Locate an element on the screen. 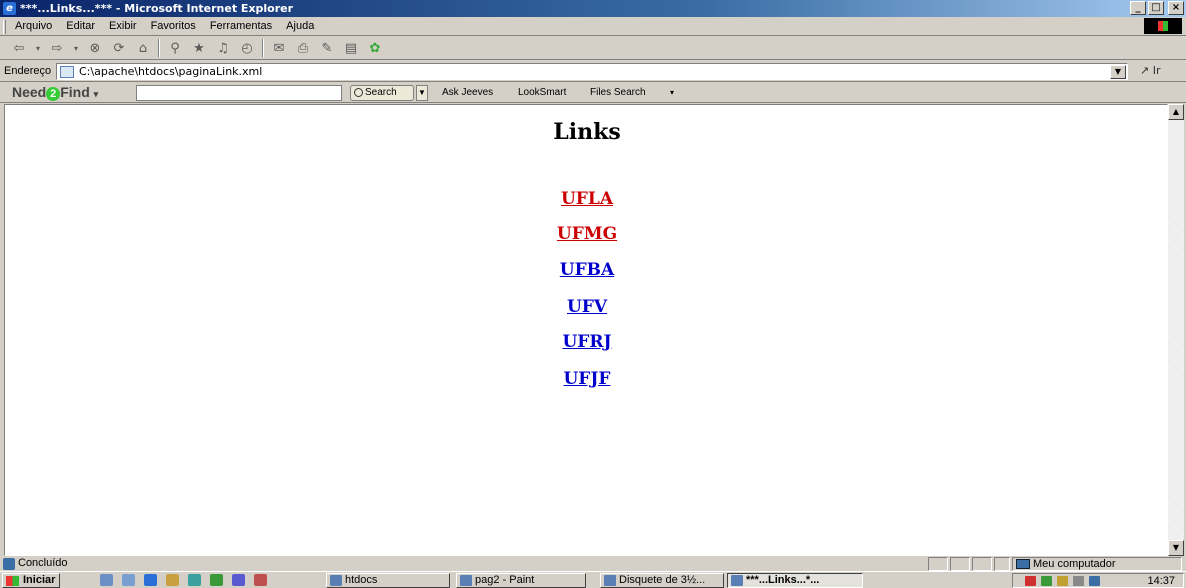  task-label: htdocs is located at coordinates (361, 580).